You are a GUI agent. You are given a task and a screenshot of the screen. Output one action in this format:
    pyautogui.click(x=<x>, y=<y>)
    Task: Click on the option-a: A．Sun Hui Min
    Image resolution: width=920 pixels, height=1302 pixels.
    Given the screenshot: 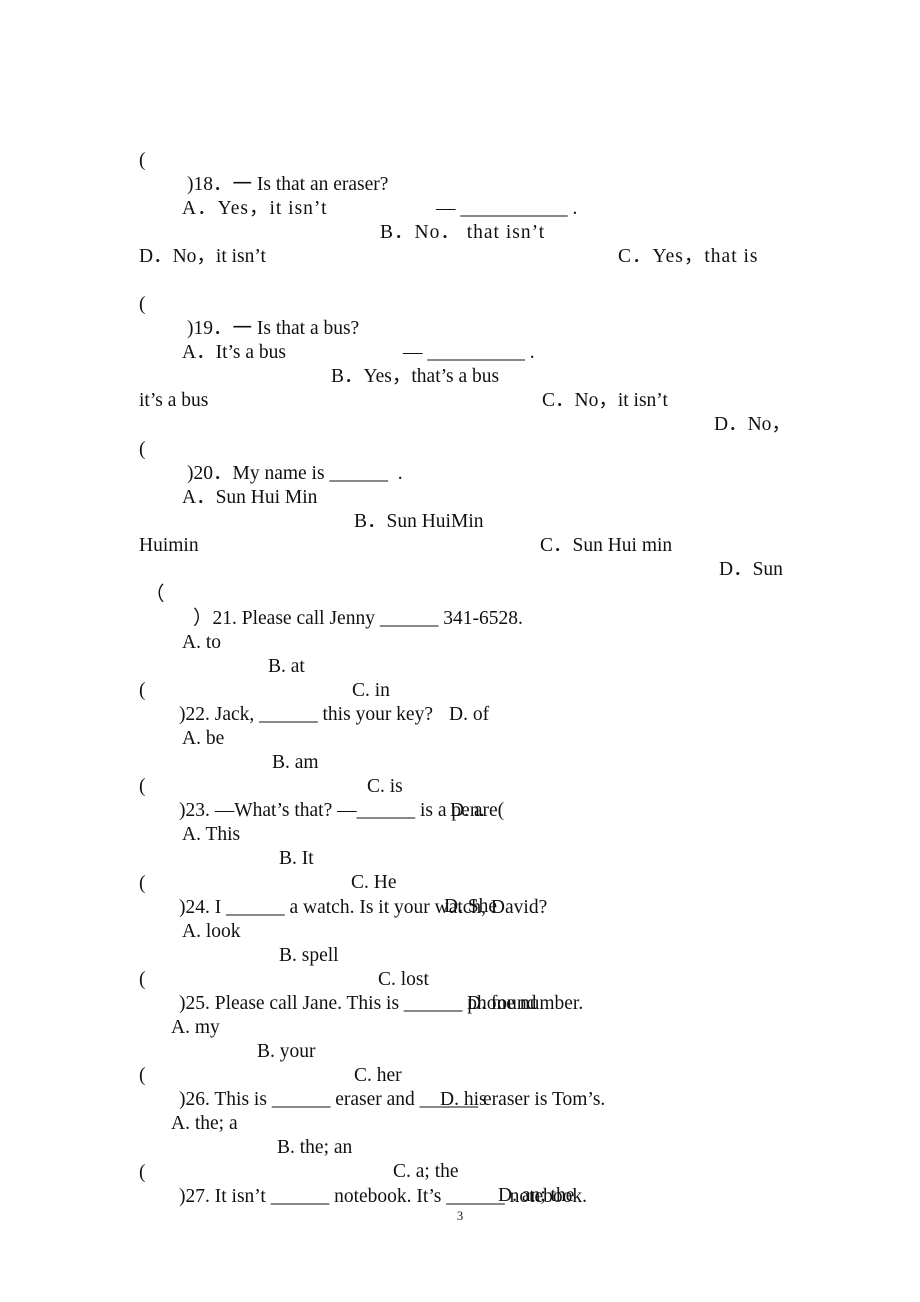 What is the action you would take?
    pyautogui.click(x=250, y=497)
    